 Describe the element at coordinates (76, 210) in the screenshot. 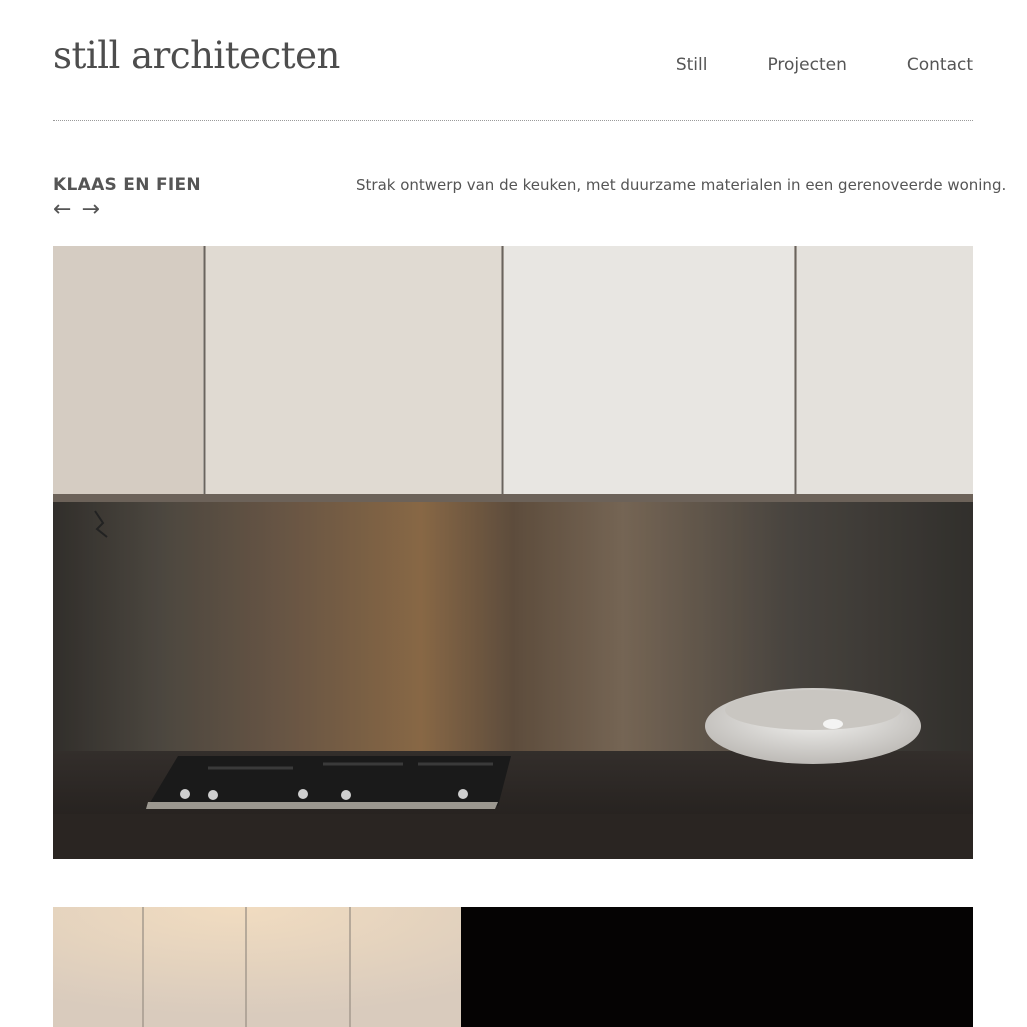

I see `project-navigation: ← →` at that location.